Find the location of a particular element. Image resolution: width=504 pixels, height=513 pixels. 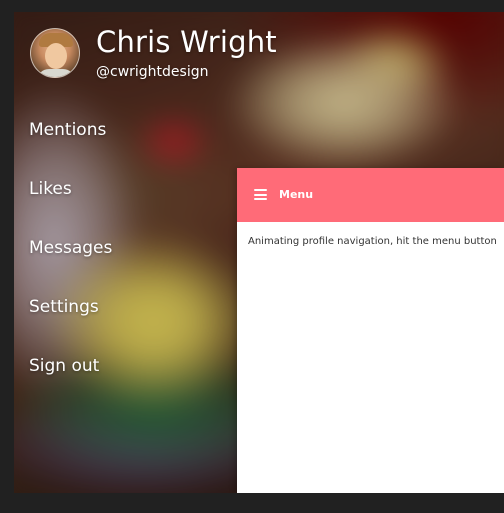

menu-button: Menu is located at coordinates (296, 194).